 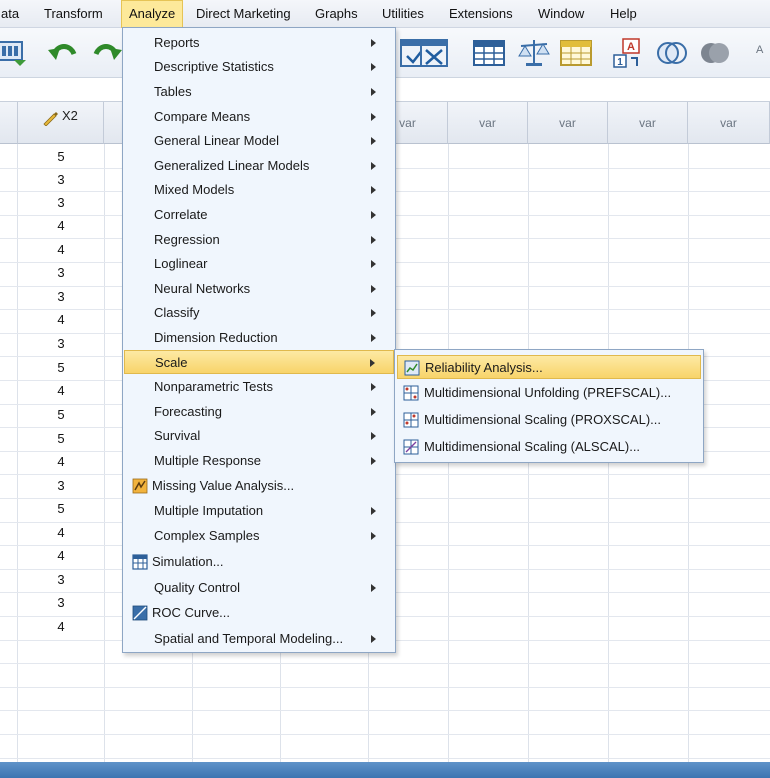 What do you see at coordinates (435, 53) in the screenshot?
I see `goto-variable-icon` at bounding box center [435, 53].